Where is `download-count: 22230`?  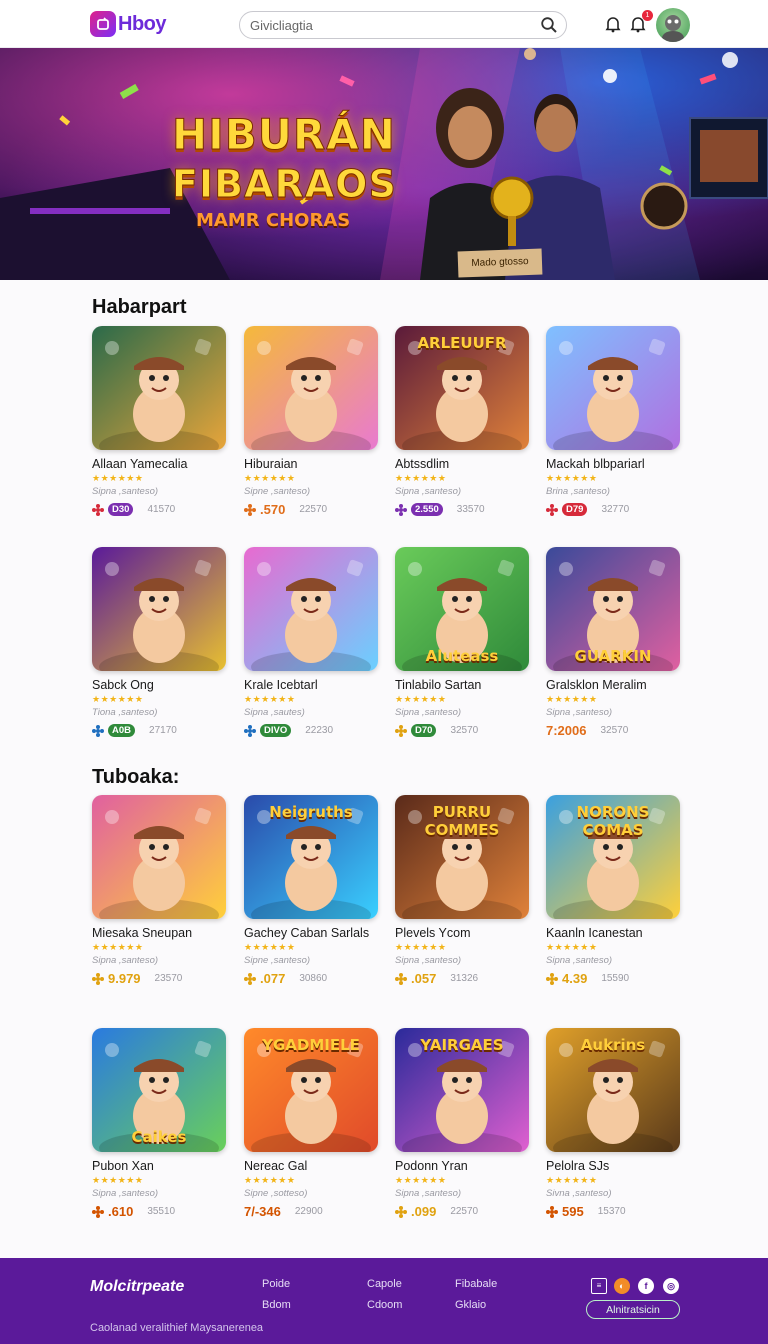 download-count: 22230 is located at coordinates (319, 730).